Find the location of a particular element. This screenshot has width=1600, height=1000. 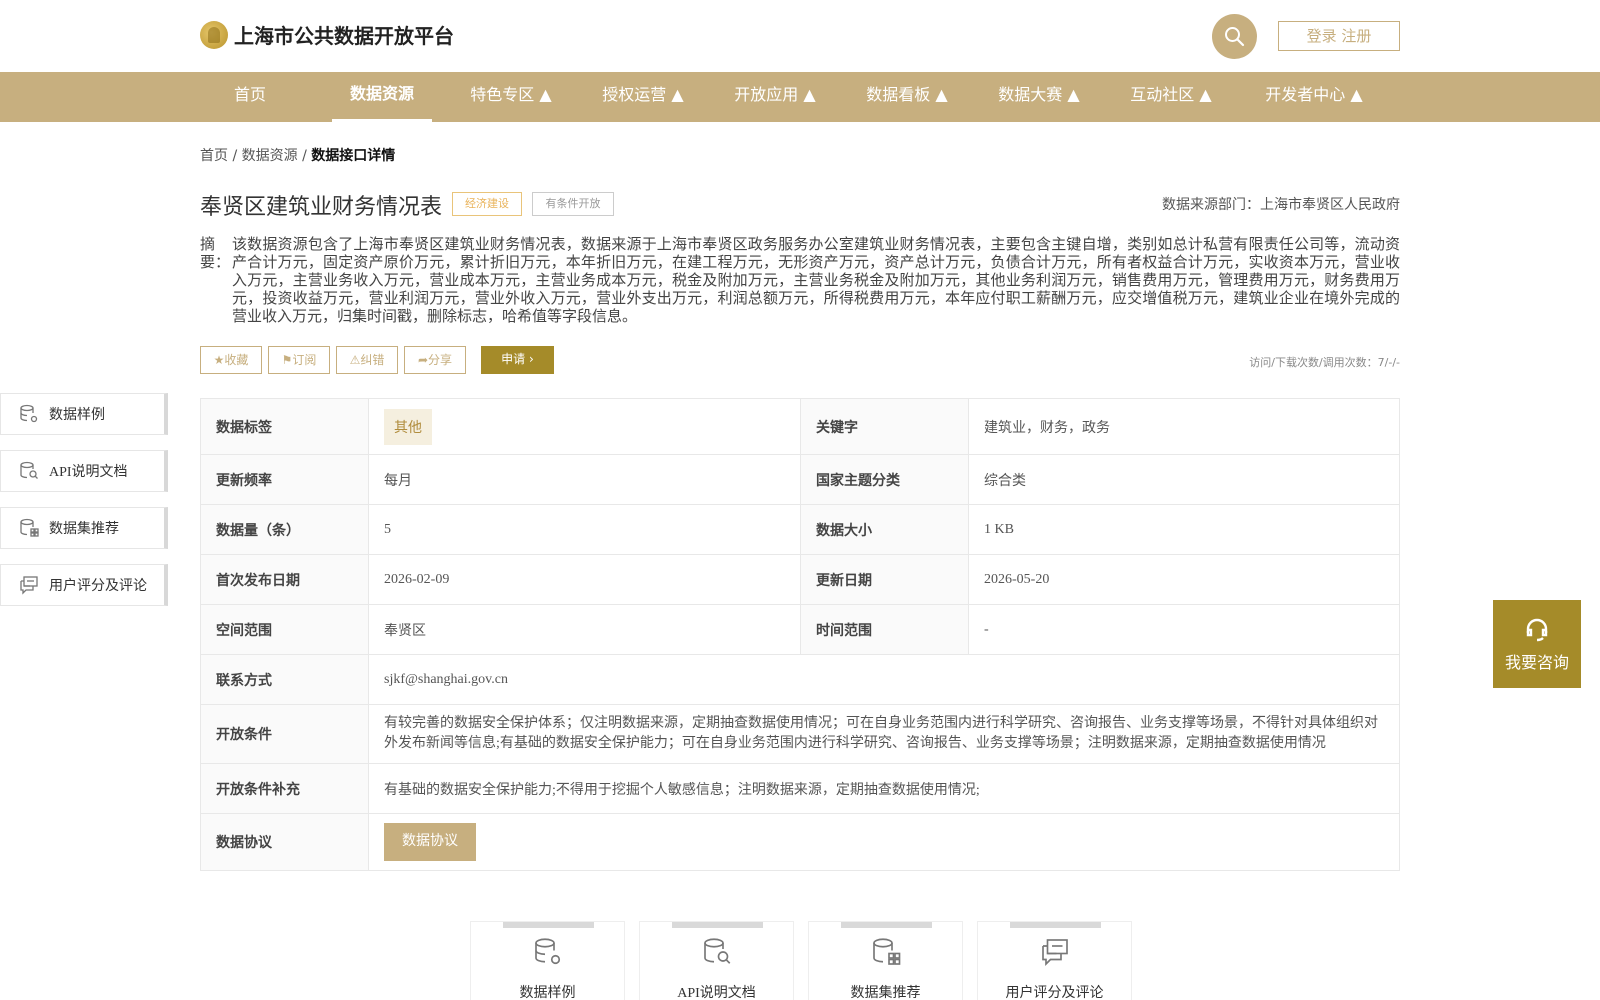

table-row: 首次发布日期 2026-02-09 更新日期 2026-05-20 is located at coordinates (800, 579).